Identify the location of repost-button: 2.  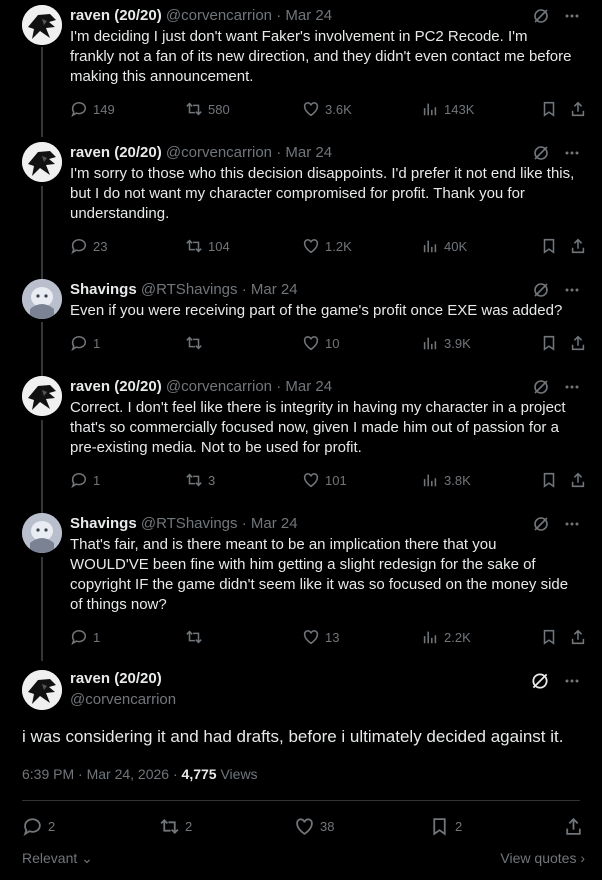
(175, 826).